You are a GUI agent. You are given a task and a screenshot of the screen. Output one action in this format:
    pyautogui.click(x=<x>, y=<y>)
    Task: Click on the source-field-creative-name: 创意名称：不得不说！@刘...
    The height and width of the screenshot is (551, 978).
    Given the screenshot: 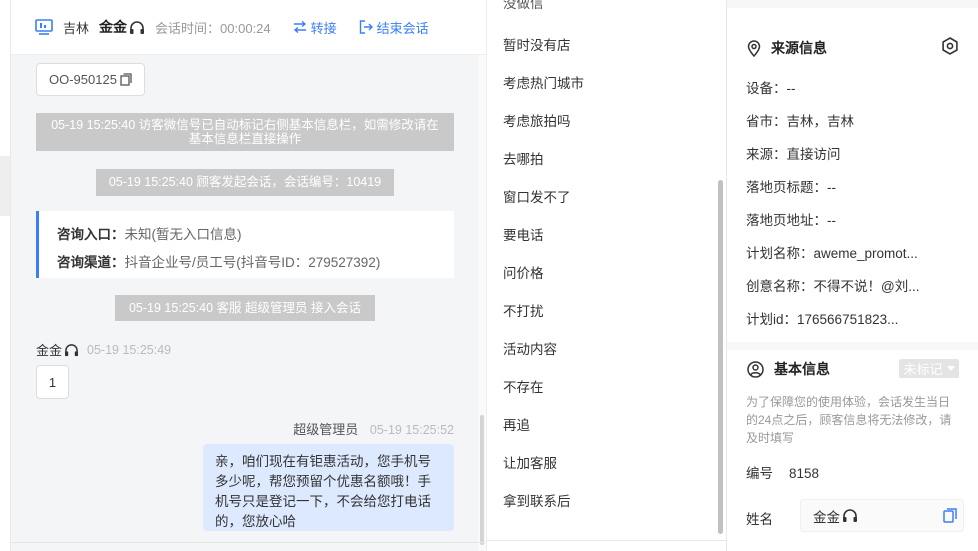 What is the action you would take?
    pyautogui.click(x=832, y=285)
    